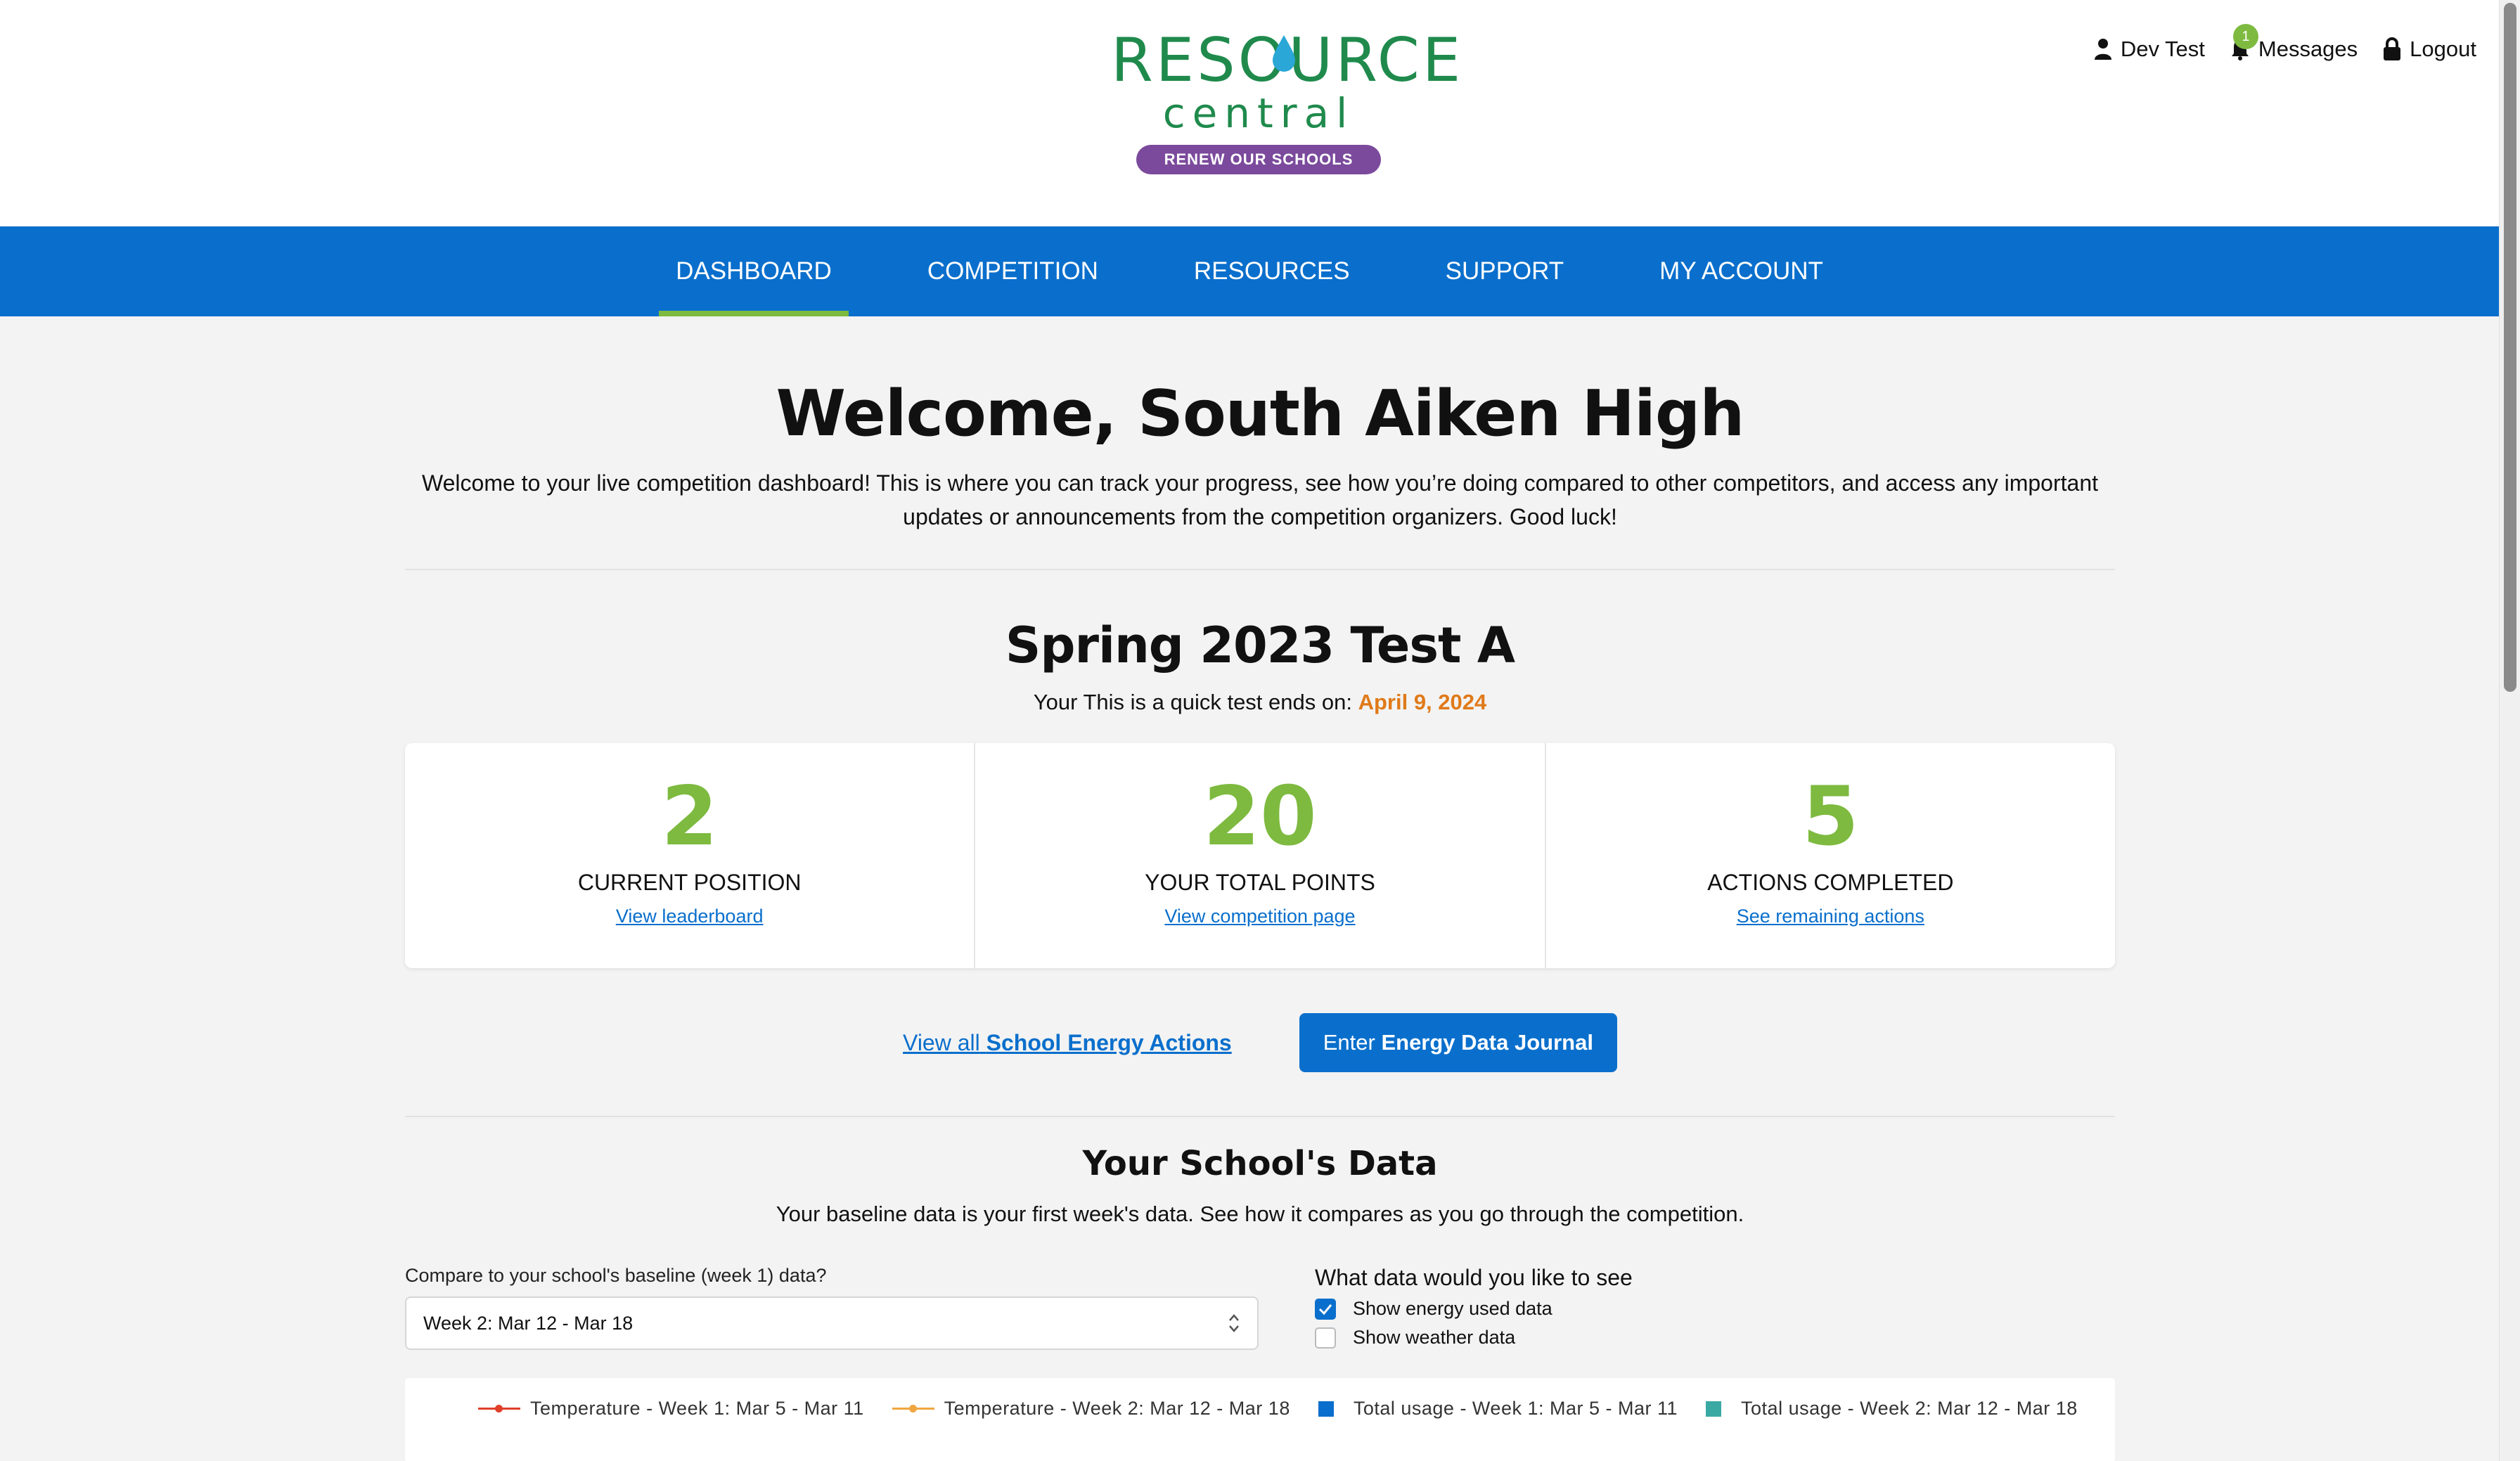 Image resolution: width=2520 pixels, height=1461 pixels. Describe the element at coordinates (2162, 49) in the screenshot. I see `user-name: Dev Test` at that location.